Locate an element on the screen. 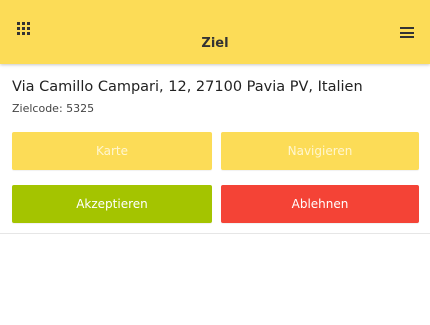  apps-grid-icon is located at coordinates (24, 29).